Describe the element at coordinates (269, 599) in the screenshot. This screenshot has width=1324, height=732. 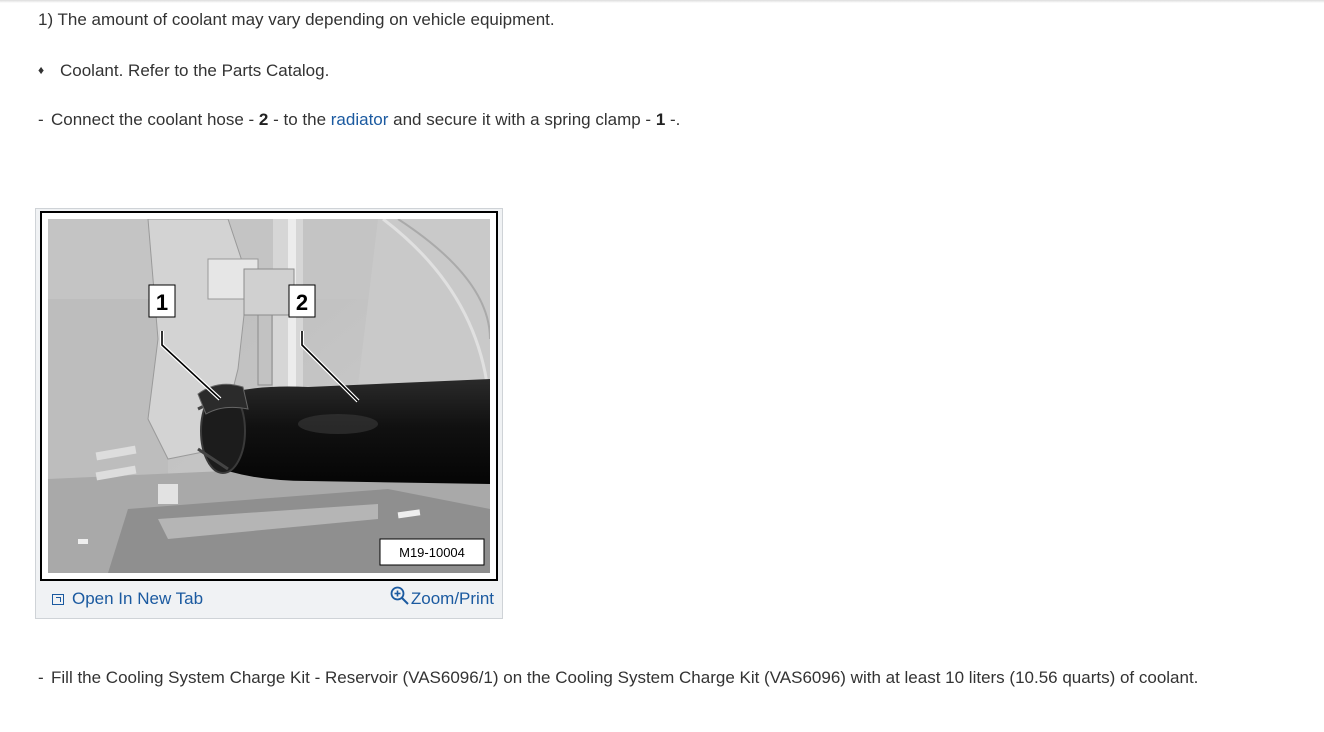
I see `figure-actions: Open In New Tab Zoom/Print` at that location.